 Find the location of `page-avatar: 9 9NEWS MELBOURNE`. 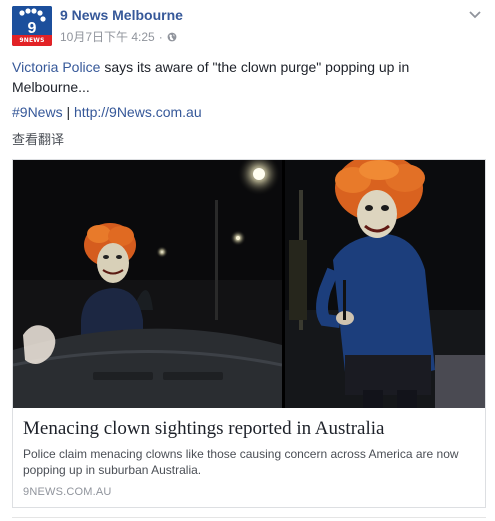

page-avatar: 9 9NEWS MELBOURNE is located at coordinates (32, 26).